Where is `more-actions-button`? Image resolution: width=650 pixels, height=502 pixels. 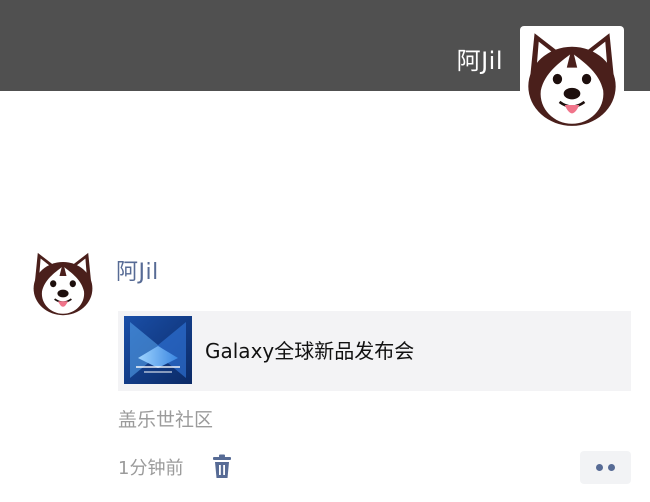 more-actions-button is located at coordinates (605, 467).